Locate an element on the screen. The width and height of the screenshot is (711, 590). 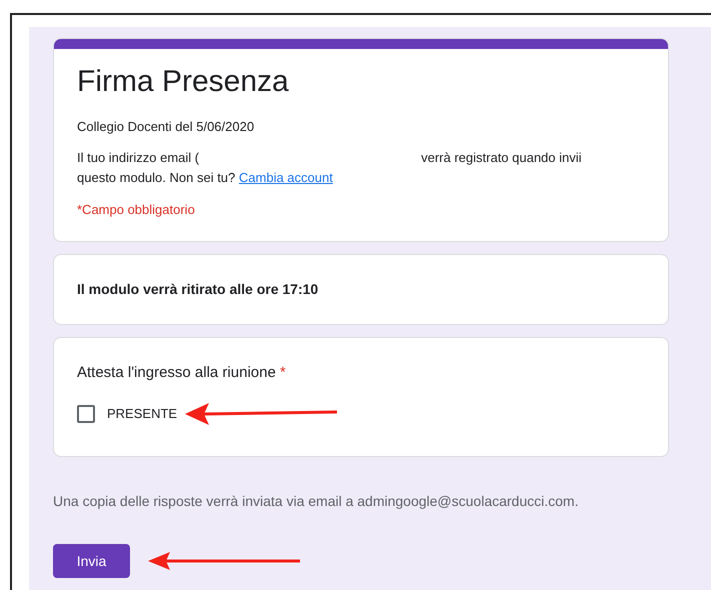
checkbox is located at coordinates (86, 413).